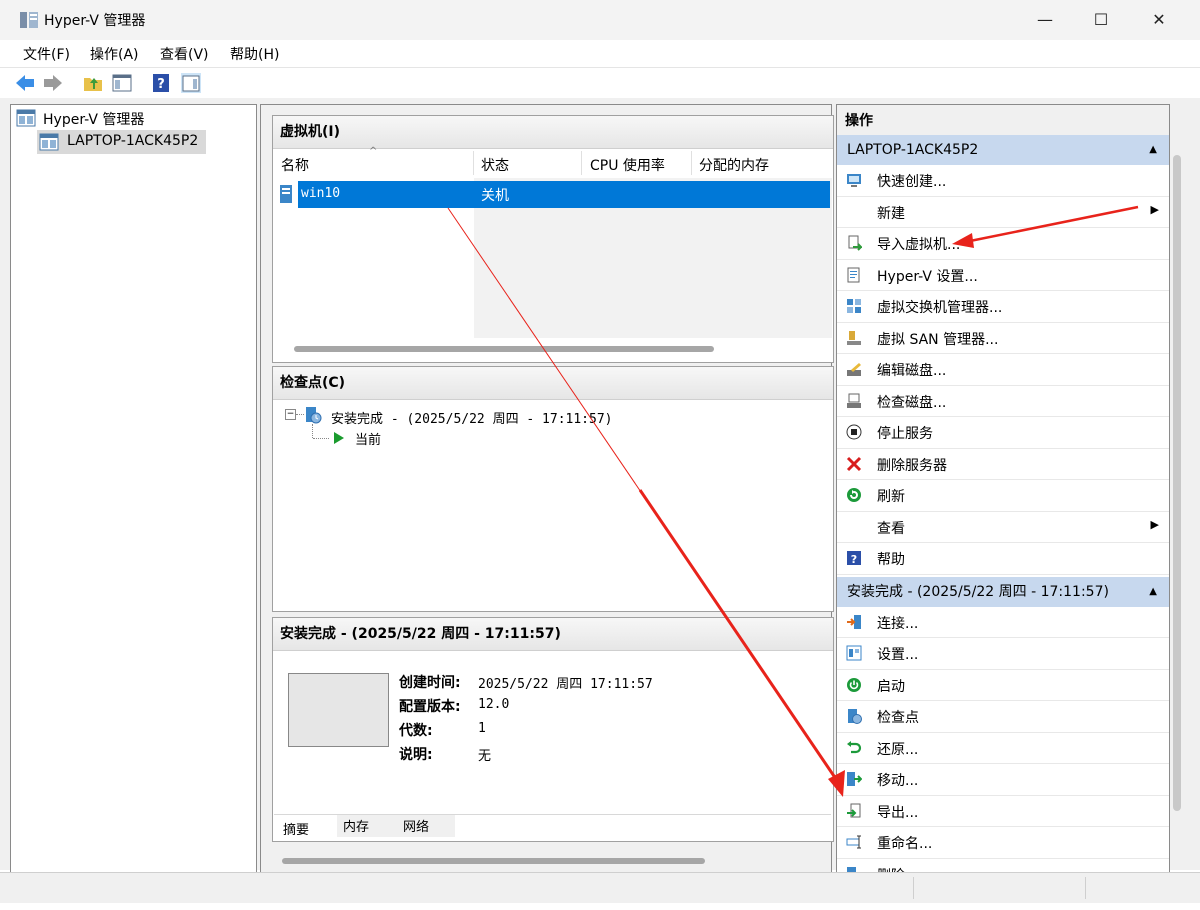 This screenshot has width=1200, height=910. Describe the element at coordinates (504, 349) in the screenshot. I see `vm-horizontal-scrollbar` at that location.